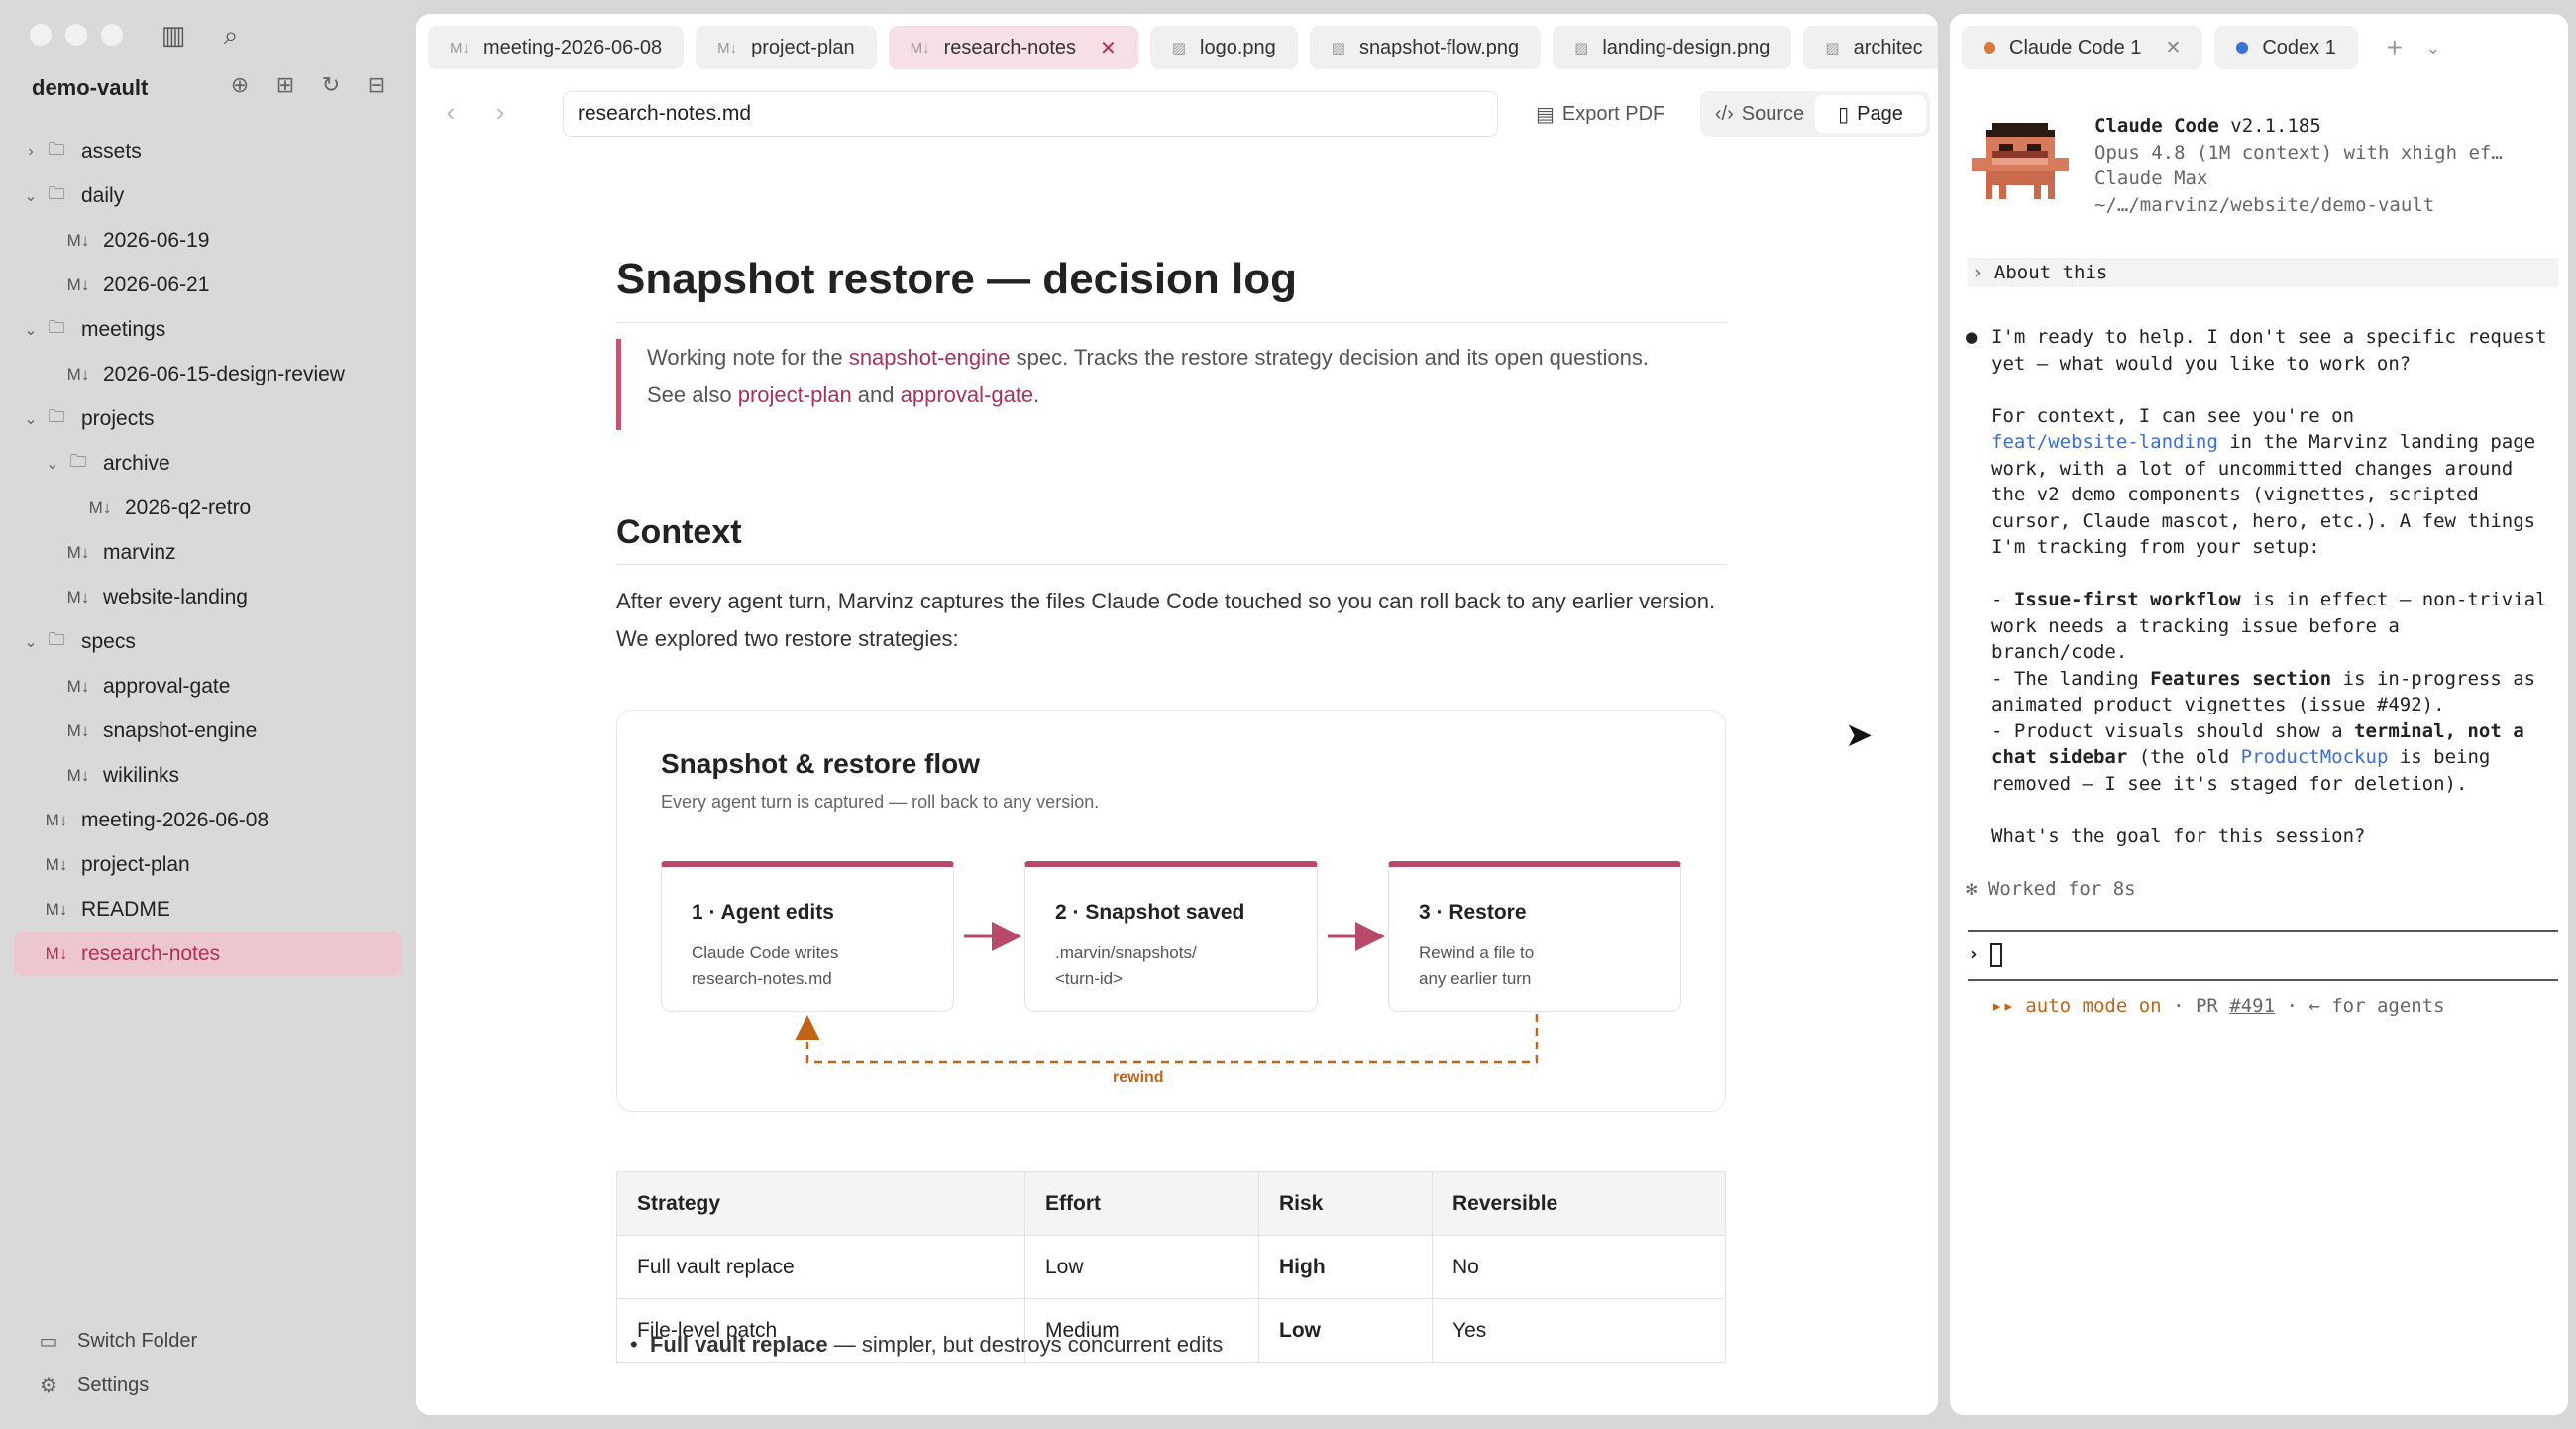 This screenshot has width=2576, height=1429. Describe the element at coordinates (184, 1341) in the screenshot. I see `switch-folder-button: ▭ Switch Folder` at that location.